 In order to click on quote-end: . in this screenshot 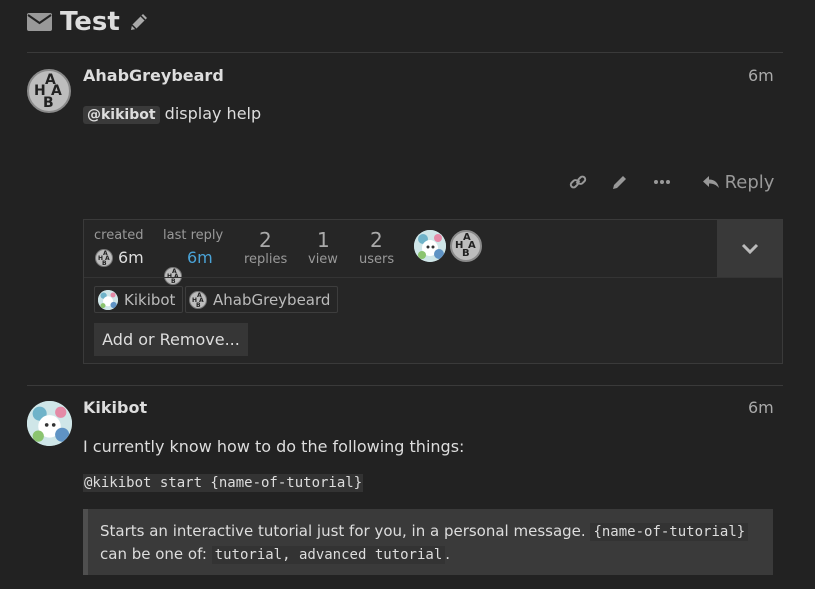, I will do `click(448, 554)`.